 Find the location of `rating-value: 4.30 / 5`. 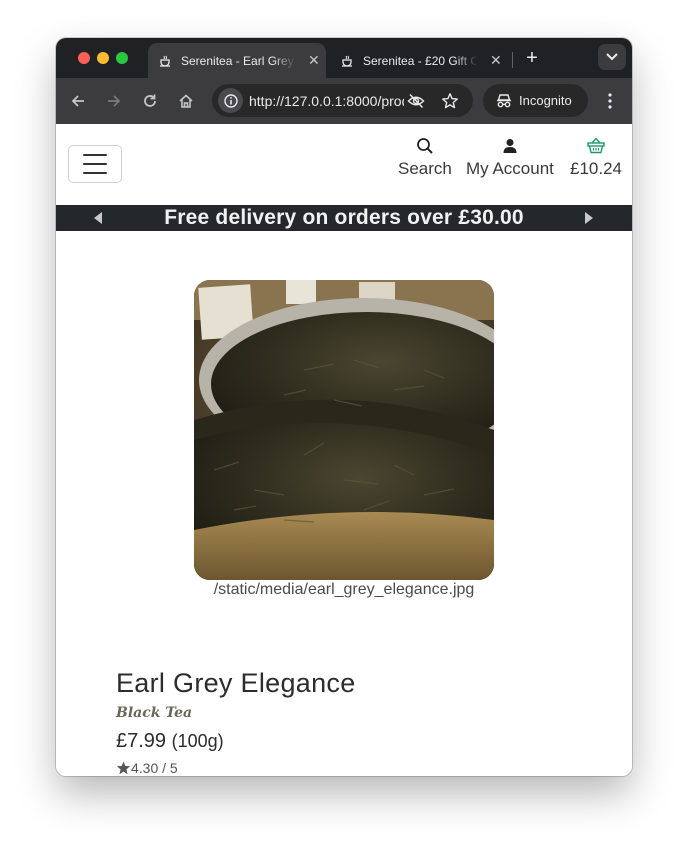

rating-value: 4.30 / 5 is located at coordinates (154, 768).